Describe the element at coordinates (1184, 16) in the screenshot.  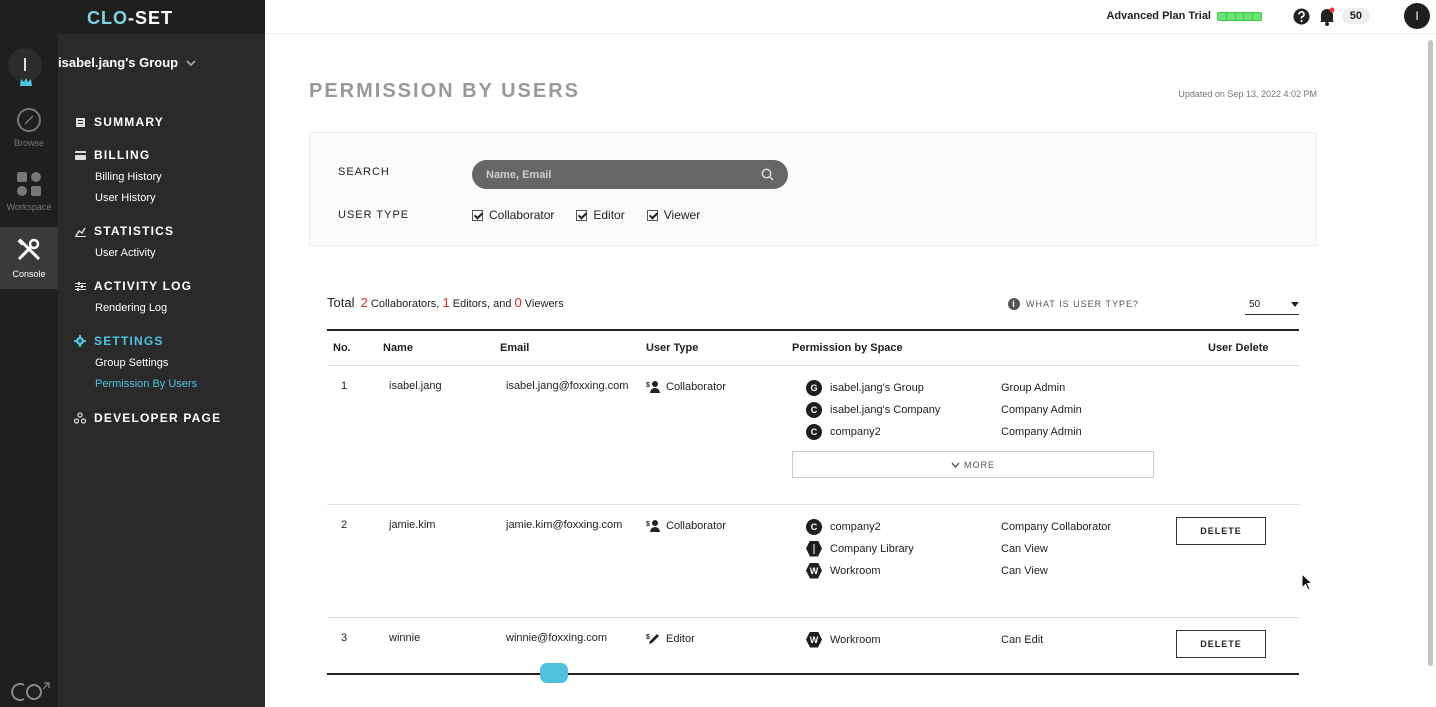
I see `plan-indicator: Advanced Plan Trial` at that location.